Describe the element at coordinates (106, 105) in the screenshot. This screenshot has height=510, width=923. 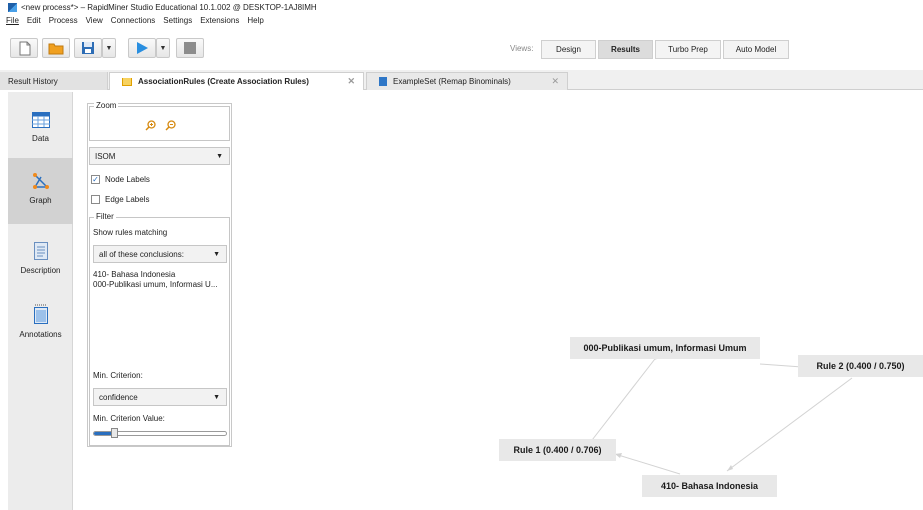
I see `zoom-legend: Zoom` at that location.